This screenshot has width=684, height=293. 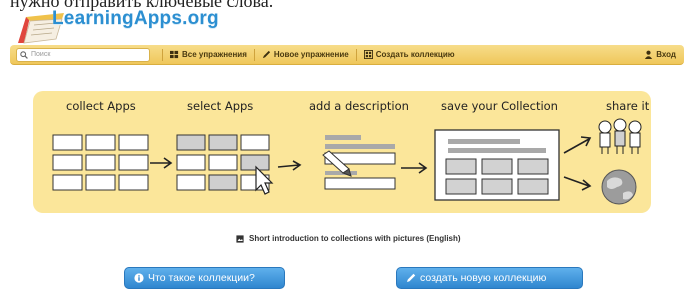 What do you see at coordinates (83, 54) in the screenshot?
I see `search-input: Поиск` at bounding box center [83, 54].